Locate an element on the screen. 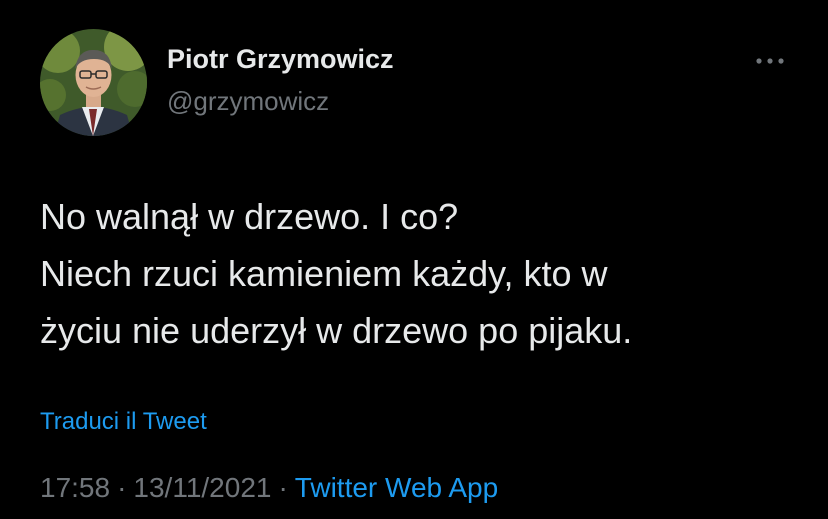  avatar-image is located at coordinates (93, 82).